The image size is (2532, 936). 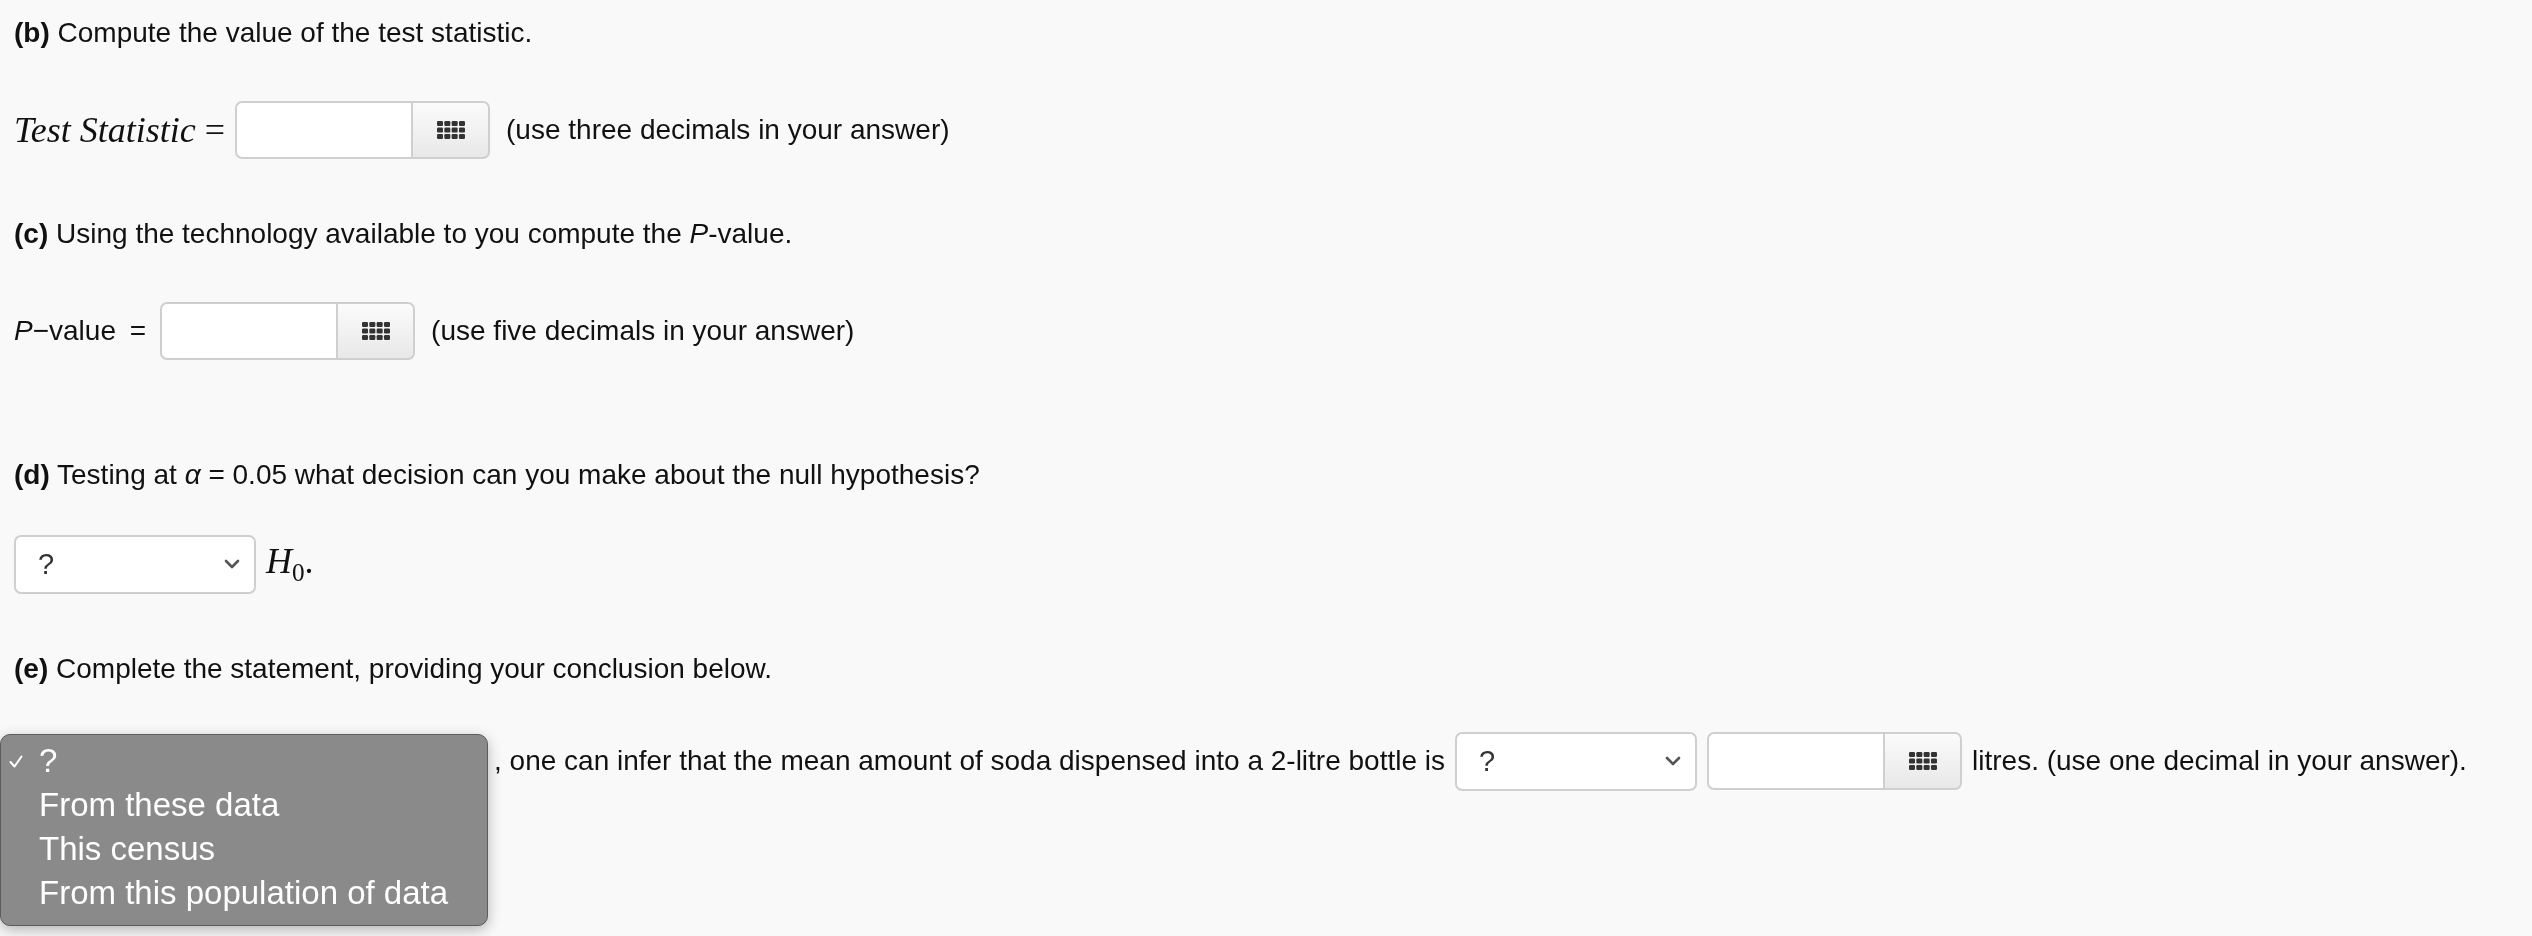 What do you see at coordinates (244, 805) in the screenshot?
I see `menu-option: From these data` at bounding box center [244, 805].